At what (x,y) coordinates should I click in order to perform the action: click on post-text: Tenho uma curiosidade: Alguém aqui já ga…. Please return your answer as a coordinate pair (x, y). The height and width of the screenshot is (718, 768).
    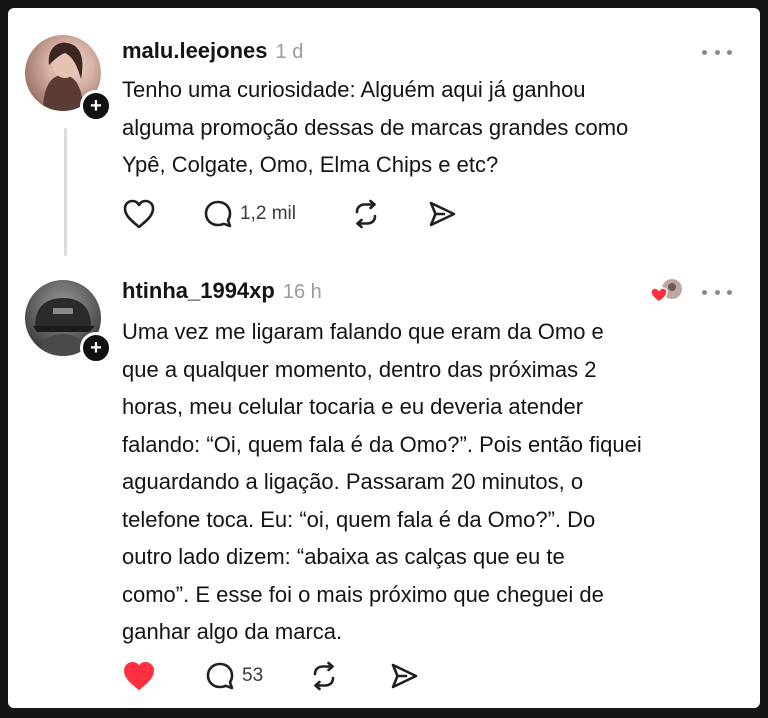
    Looking at the image, I should click on (375, 127).